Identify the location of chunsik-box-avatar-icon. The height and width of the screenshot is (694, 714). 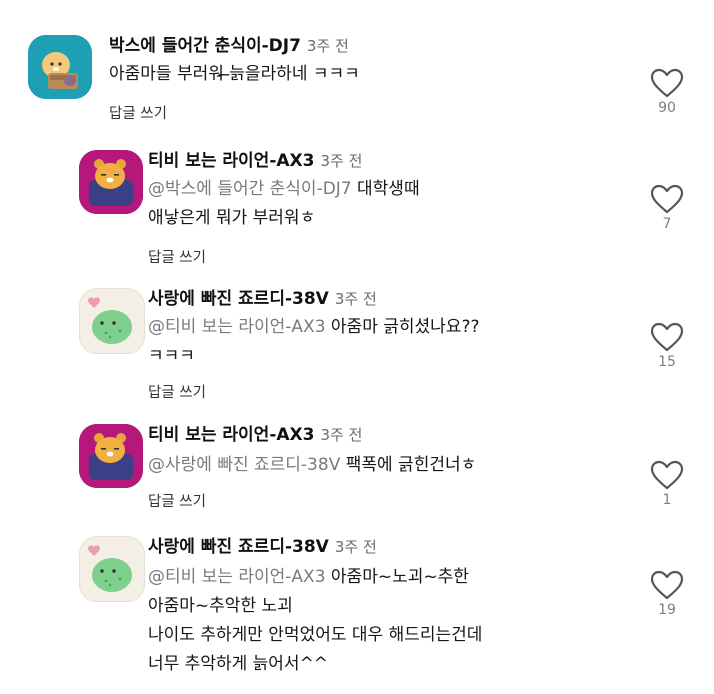
(60, 67).